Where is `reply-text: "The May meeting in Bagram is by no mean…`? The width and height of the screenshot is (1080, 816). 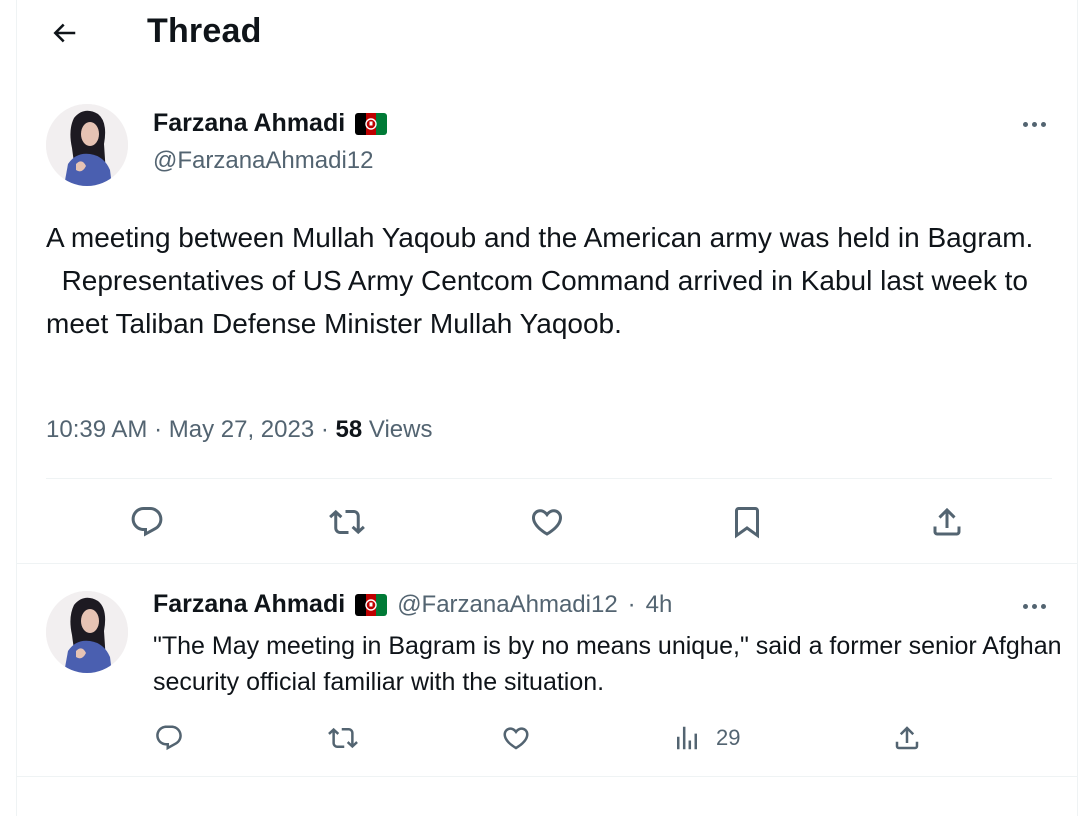
reply-text: "The May meeting in Bagram is by no mean… is located at coordinates (607, 664).